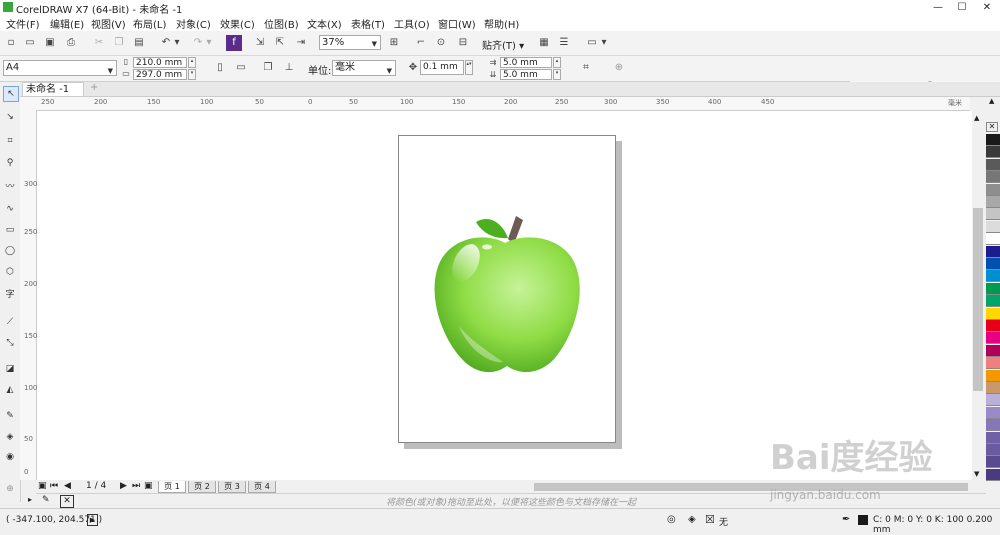  I want to click on menu-edit: 编辑(E), so click(67, 23).